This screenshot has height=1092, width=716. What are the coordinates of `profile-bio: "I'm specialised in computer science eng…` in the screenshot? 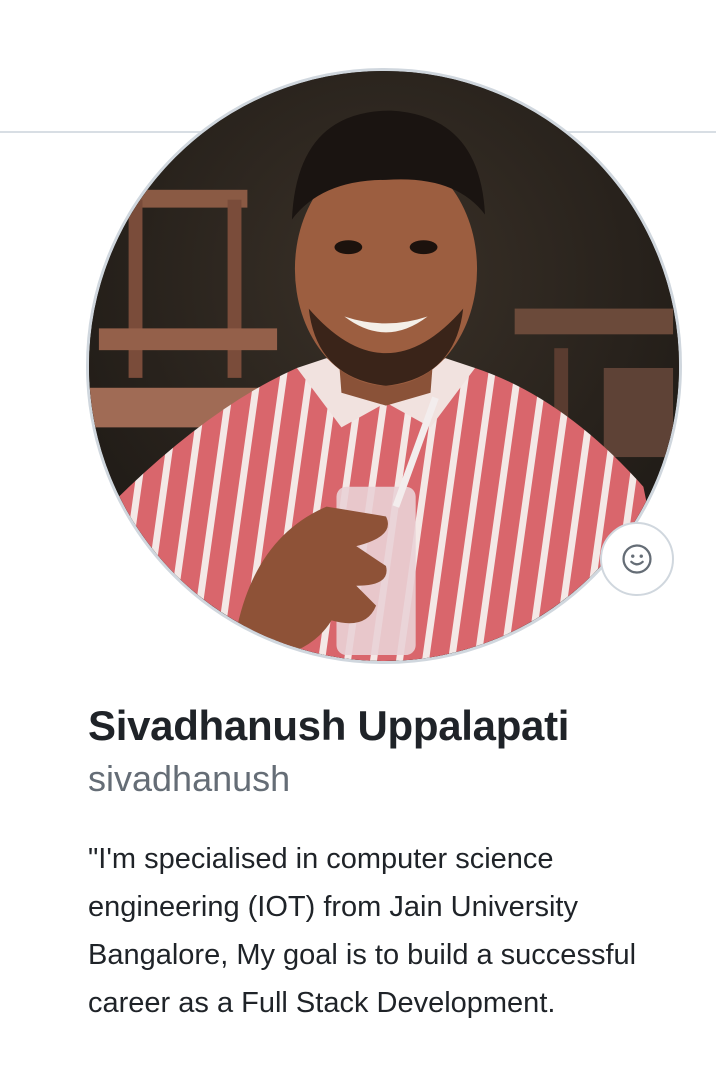 It's located at (362, 931).